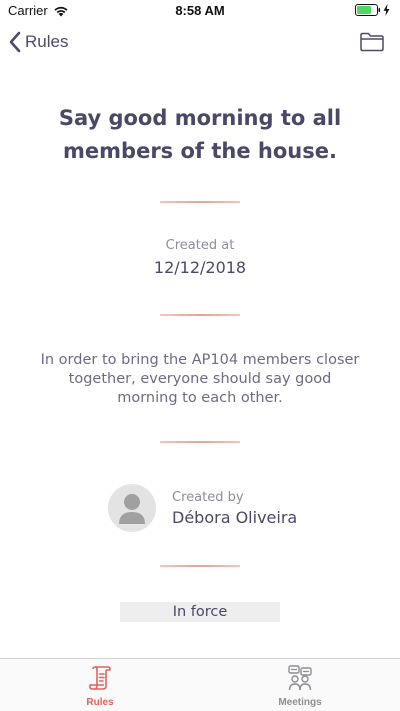  I want to click on created-at-value: 12/12/2018, so click(200, 267).